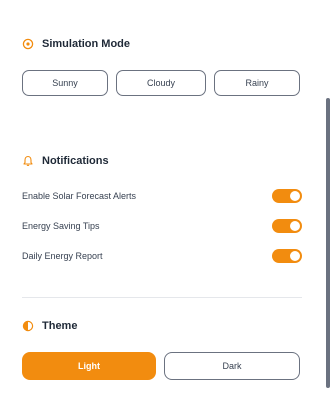 This screenshot has width=336, height=394. I want to click on notifications-title: Notifications, so click(75, 161).